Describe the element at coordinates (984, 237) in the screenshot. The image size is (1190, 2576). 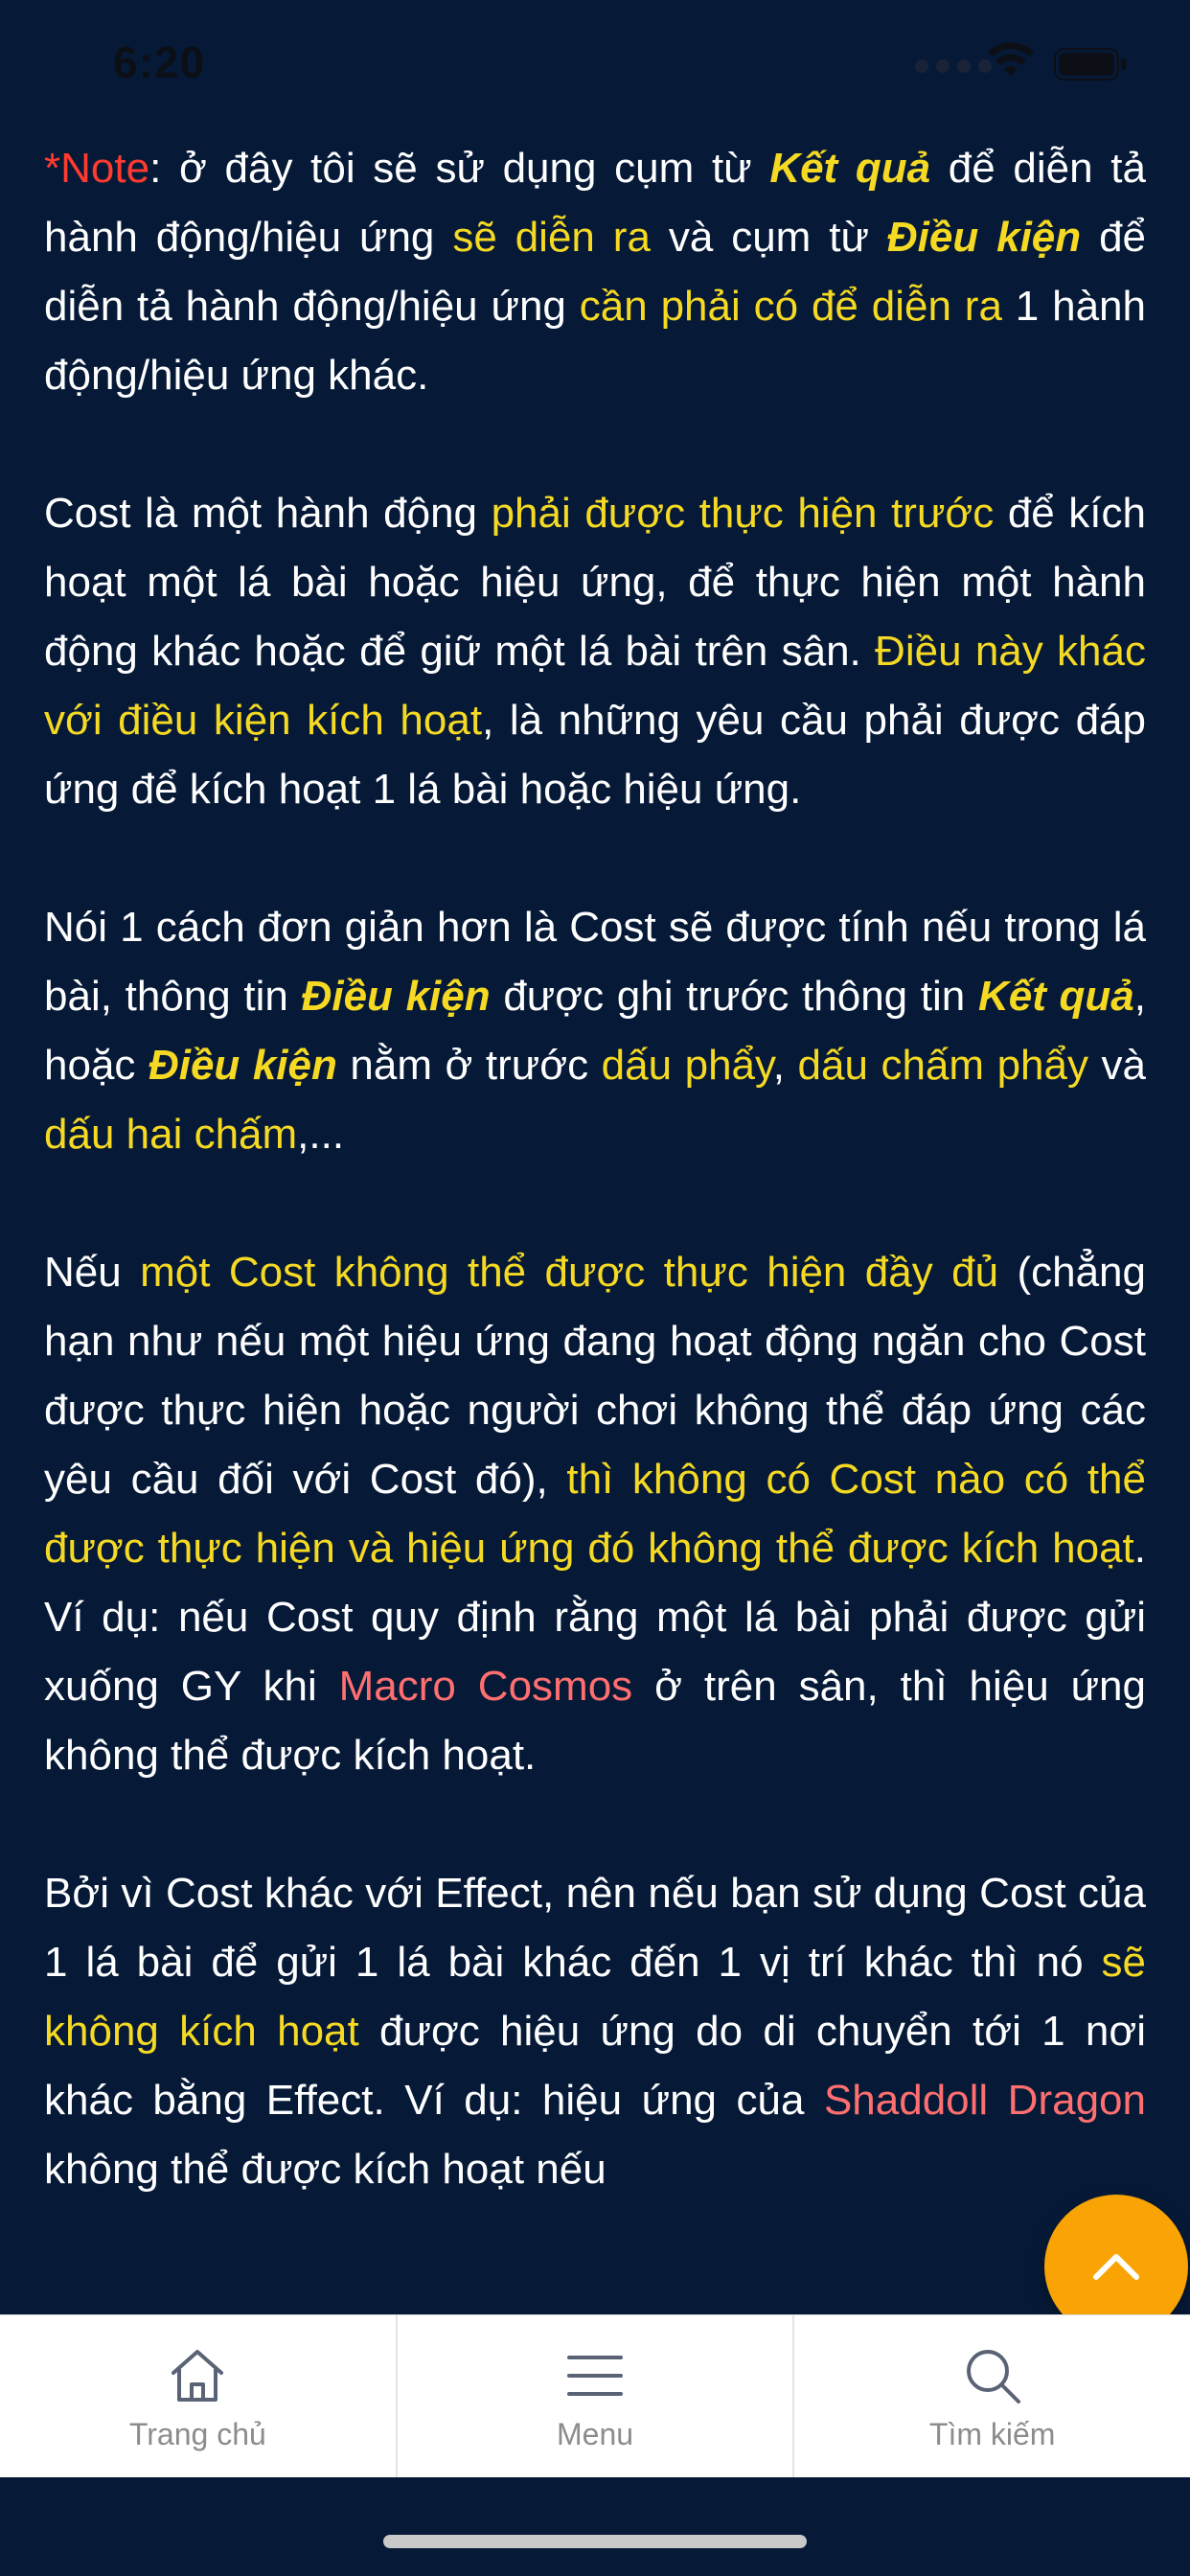
I see `term-dieu-kien: Điều kiện` at that location.